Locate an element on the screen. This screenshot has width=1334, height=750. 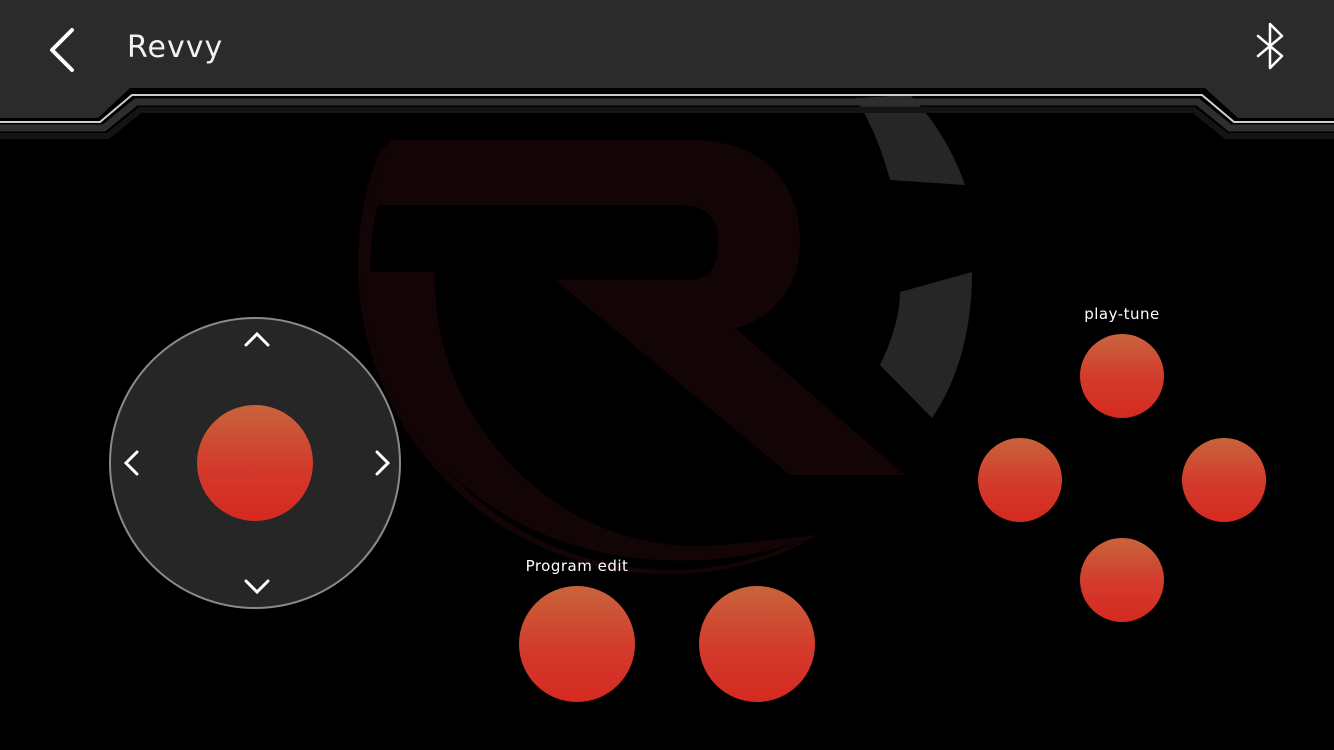
joystick-knob is located at coordinates (255, 463).